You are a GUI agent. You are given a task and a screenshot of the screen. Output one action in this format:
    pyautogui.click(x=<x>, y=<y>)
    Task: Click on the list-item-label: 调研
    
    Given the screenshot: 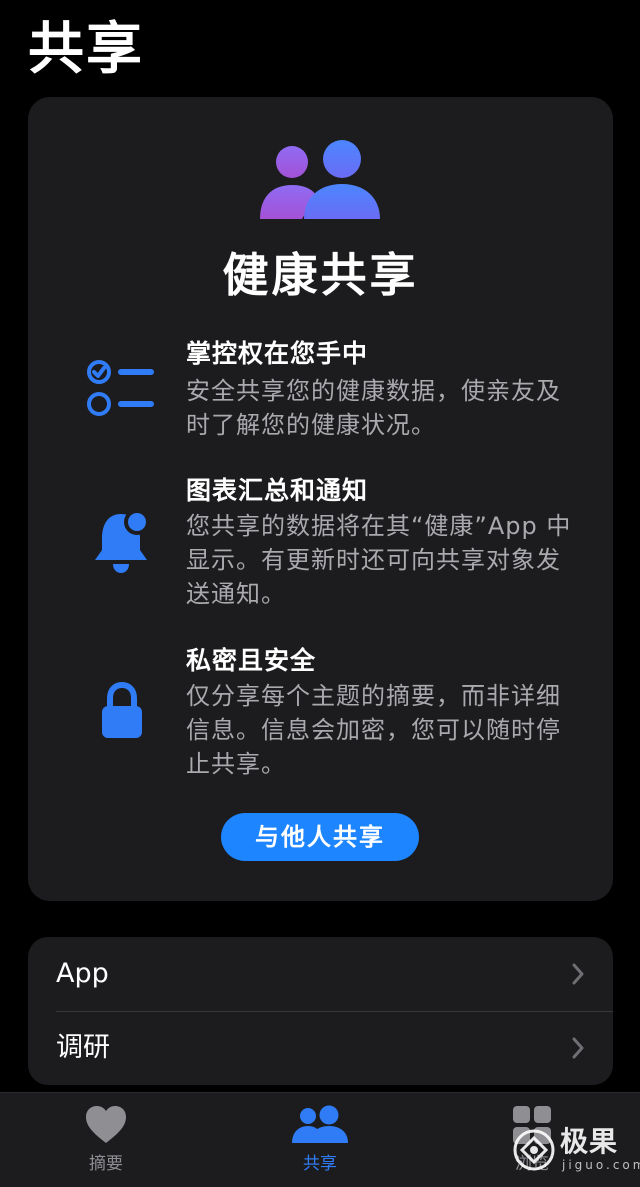 What is the action you would take?
    pyautogui.click(x=83, y=1047)
    